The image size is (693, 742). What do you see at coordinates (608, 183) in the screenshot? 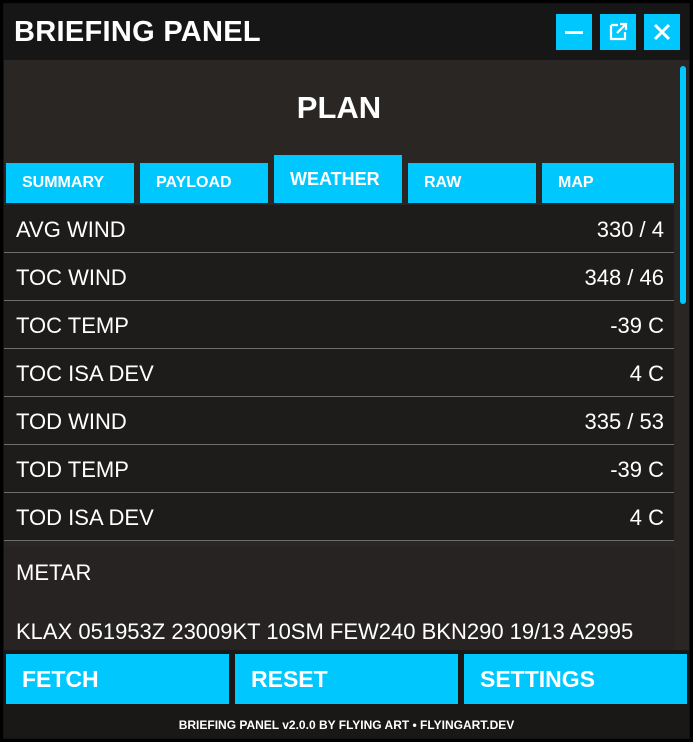
I see `tab-map: MAP` at bounding box center [608, 183].